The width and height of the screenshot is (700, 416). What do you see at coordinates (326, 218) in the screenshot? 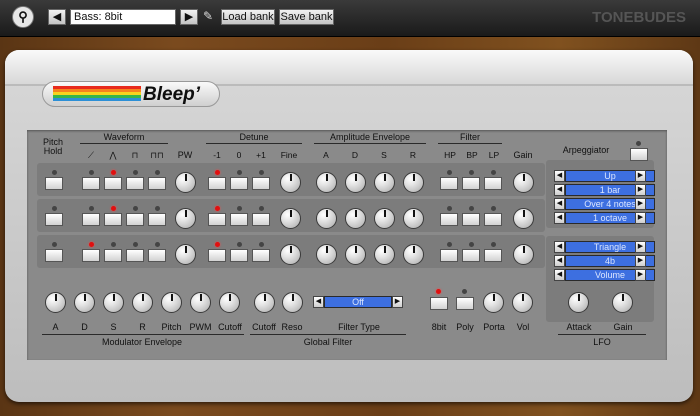
I see `osc2-amp-attack-knob` at bounding box center [326, 218].